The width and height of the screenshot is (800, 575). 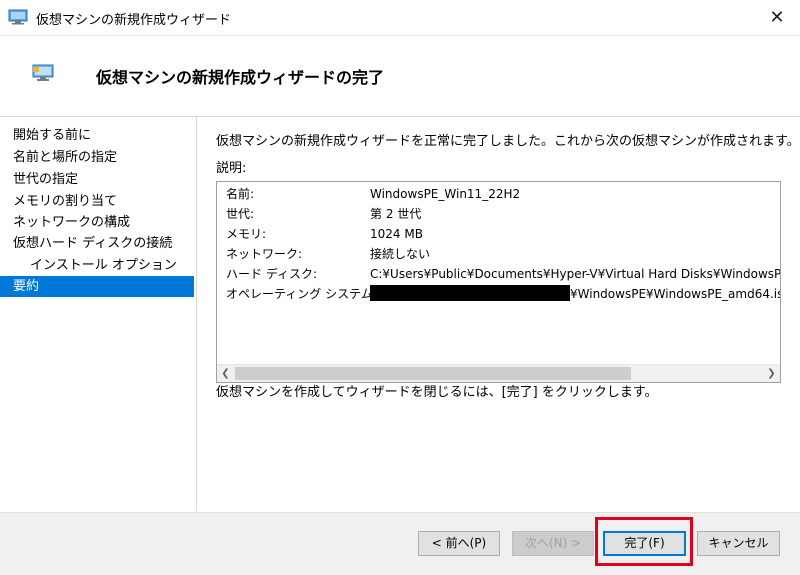 I want to click on sidebar-item-before-you-begin: 開始する前に, so click(x=97, y=135).